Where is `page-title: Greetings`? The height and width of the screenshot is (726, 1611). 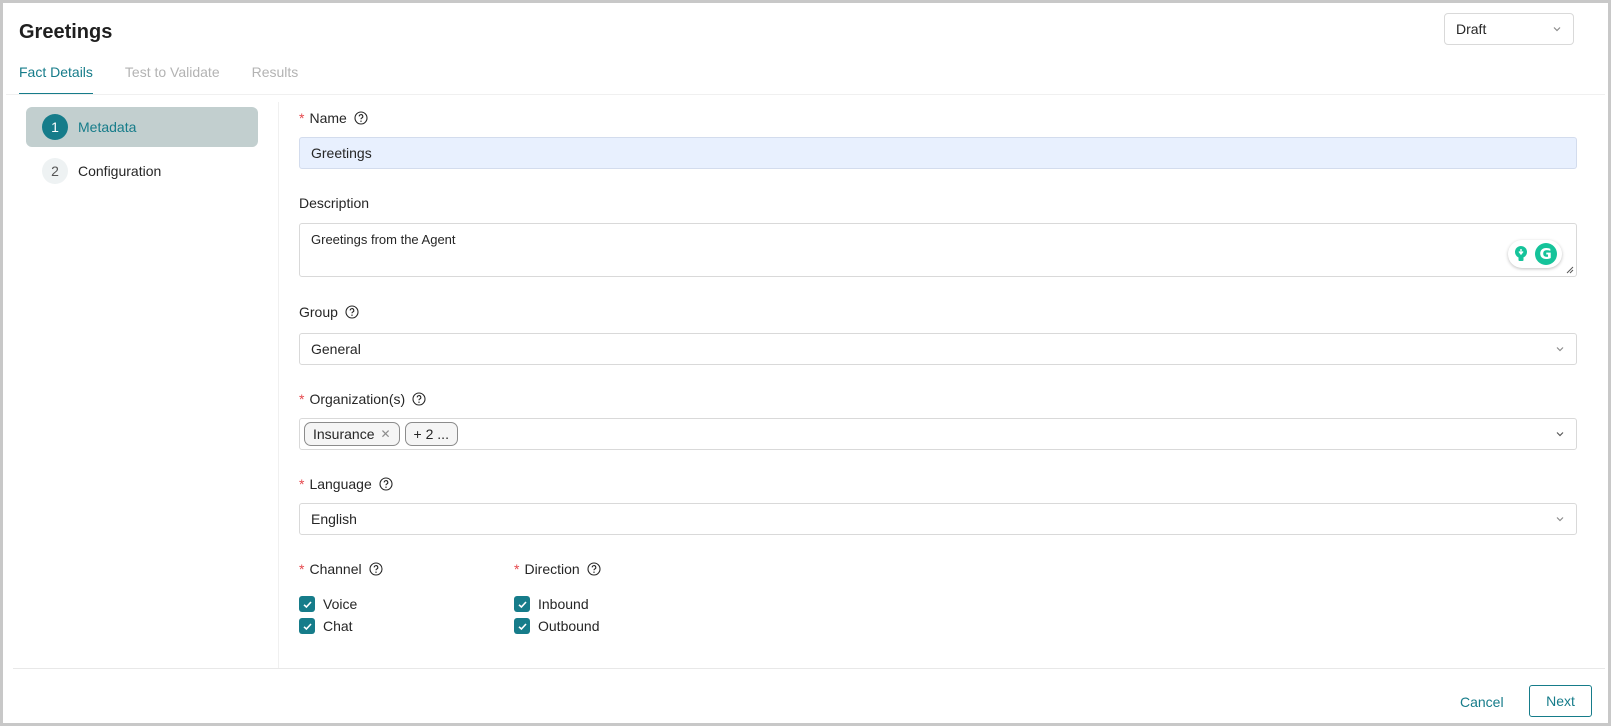 page-title: Greetings is located at coordinates (66, 32).